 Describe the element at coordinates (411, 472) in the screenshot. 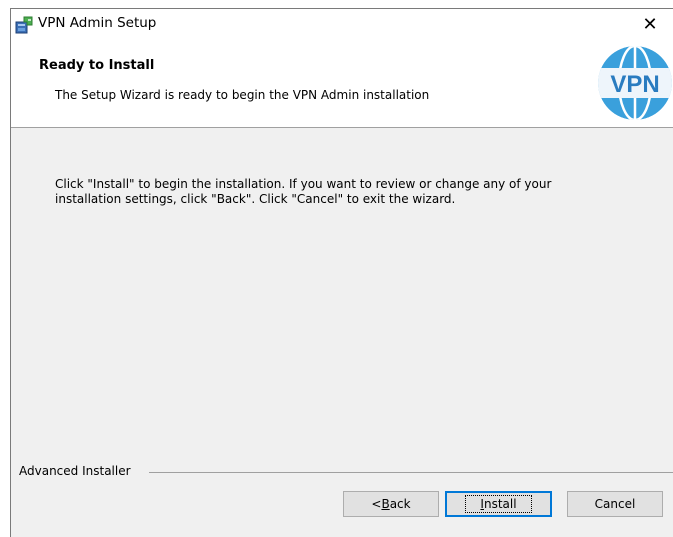

I see `separator-line` at that location.